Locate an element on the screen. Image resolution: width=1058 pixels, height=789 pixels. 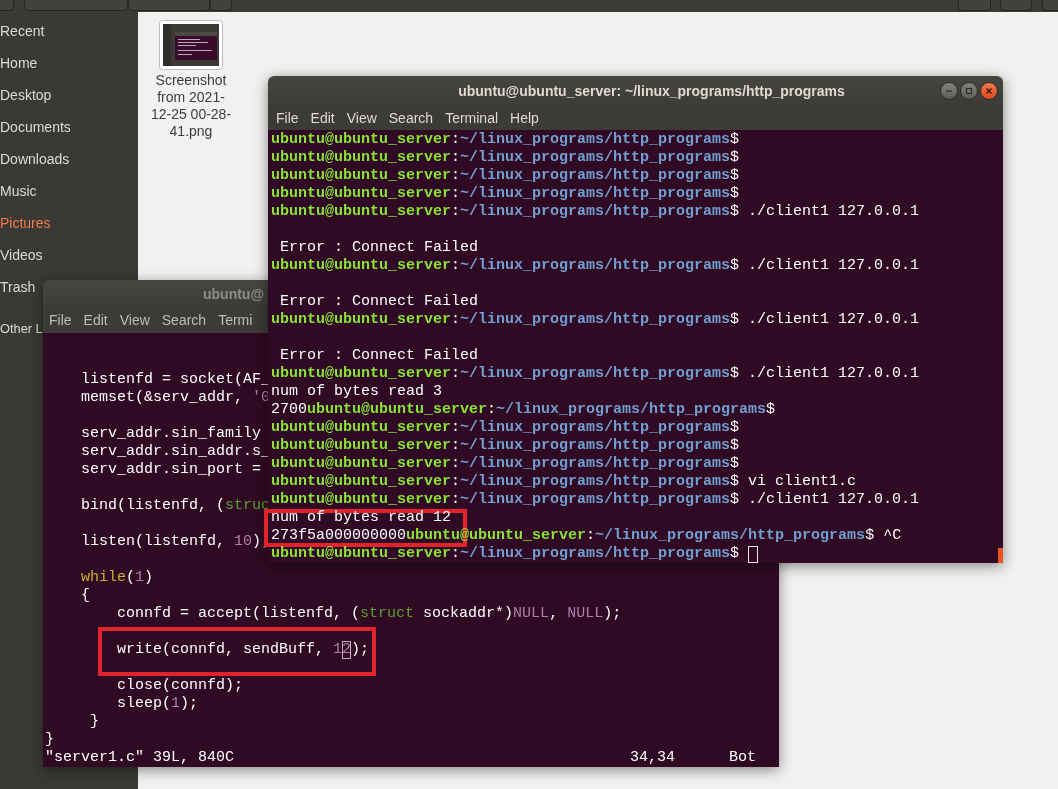
sidebar-item: Music is located at coordinates (18, 191).